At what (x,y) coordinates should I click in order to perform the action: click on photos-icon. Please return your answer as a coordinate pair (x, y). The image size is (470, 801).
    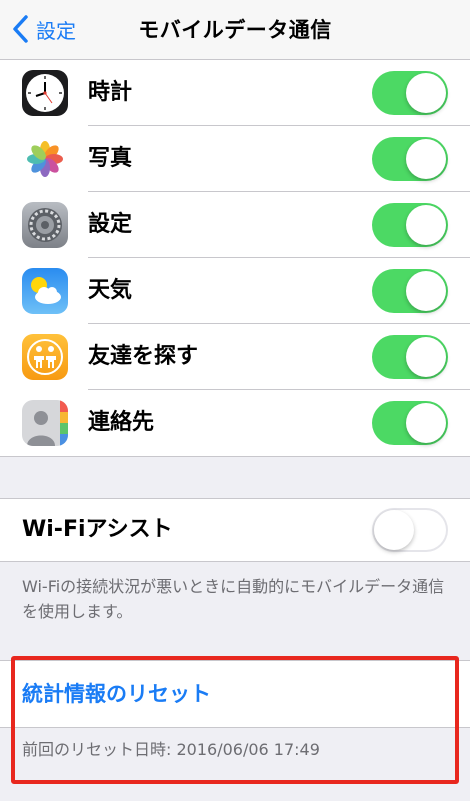
    Looking at the image, I should click on (45, 159).